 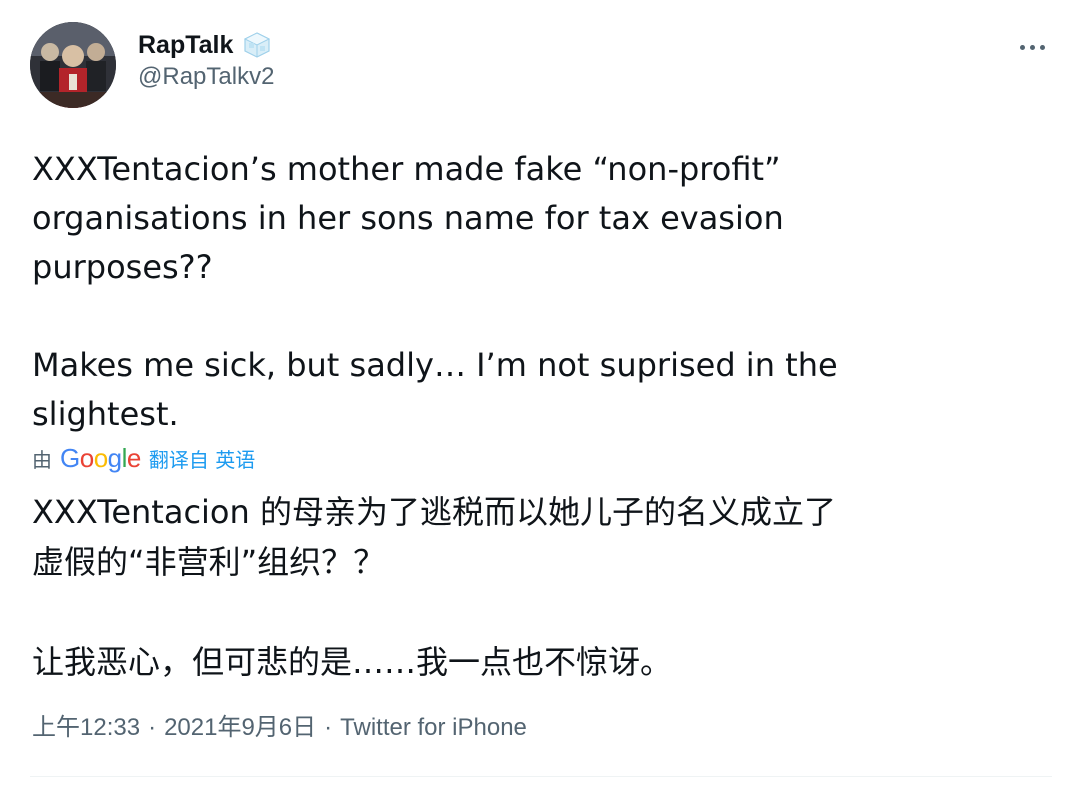 What do you see at coordinates (42, 459) in the screenshot?
I see `translation-prefix: 由` at bounding box center [42, 459].